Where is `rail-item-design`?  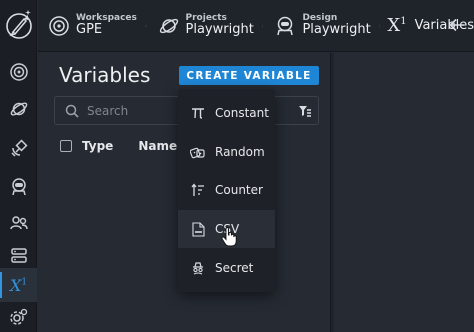
rail-item-design is located at coordinates (18, 187).